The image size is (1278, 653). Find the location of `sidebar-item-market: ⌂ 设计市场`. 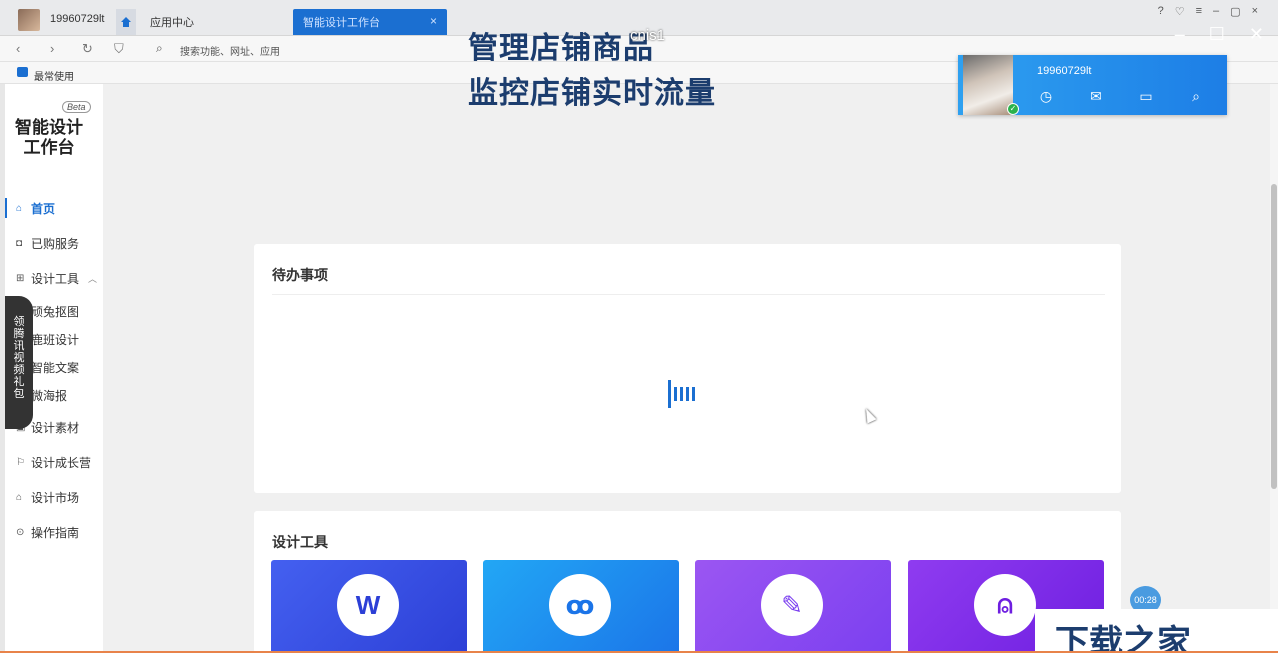

sidebar-item-market: ⌂ 设计市场 is located at coordinates (54, 497).